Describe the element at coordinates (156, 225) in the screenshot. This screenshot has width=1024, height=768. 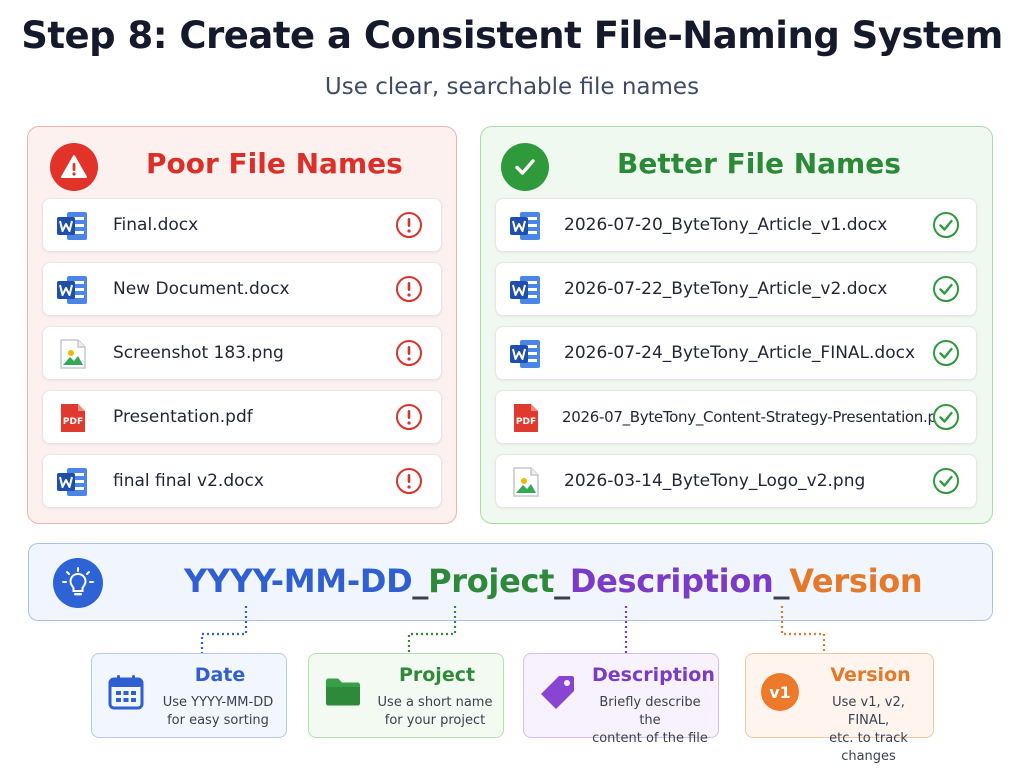
I see `file-name: Final.docx` at that location.